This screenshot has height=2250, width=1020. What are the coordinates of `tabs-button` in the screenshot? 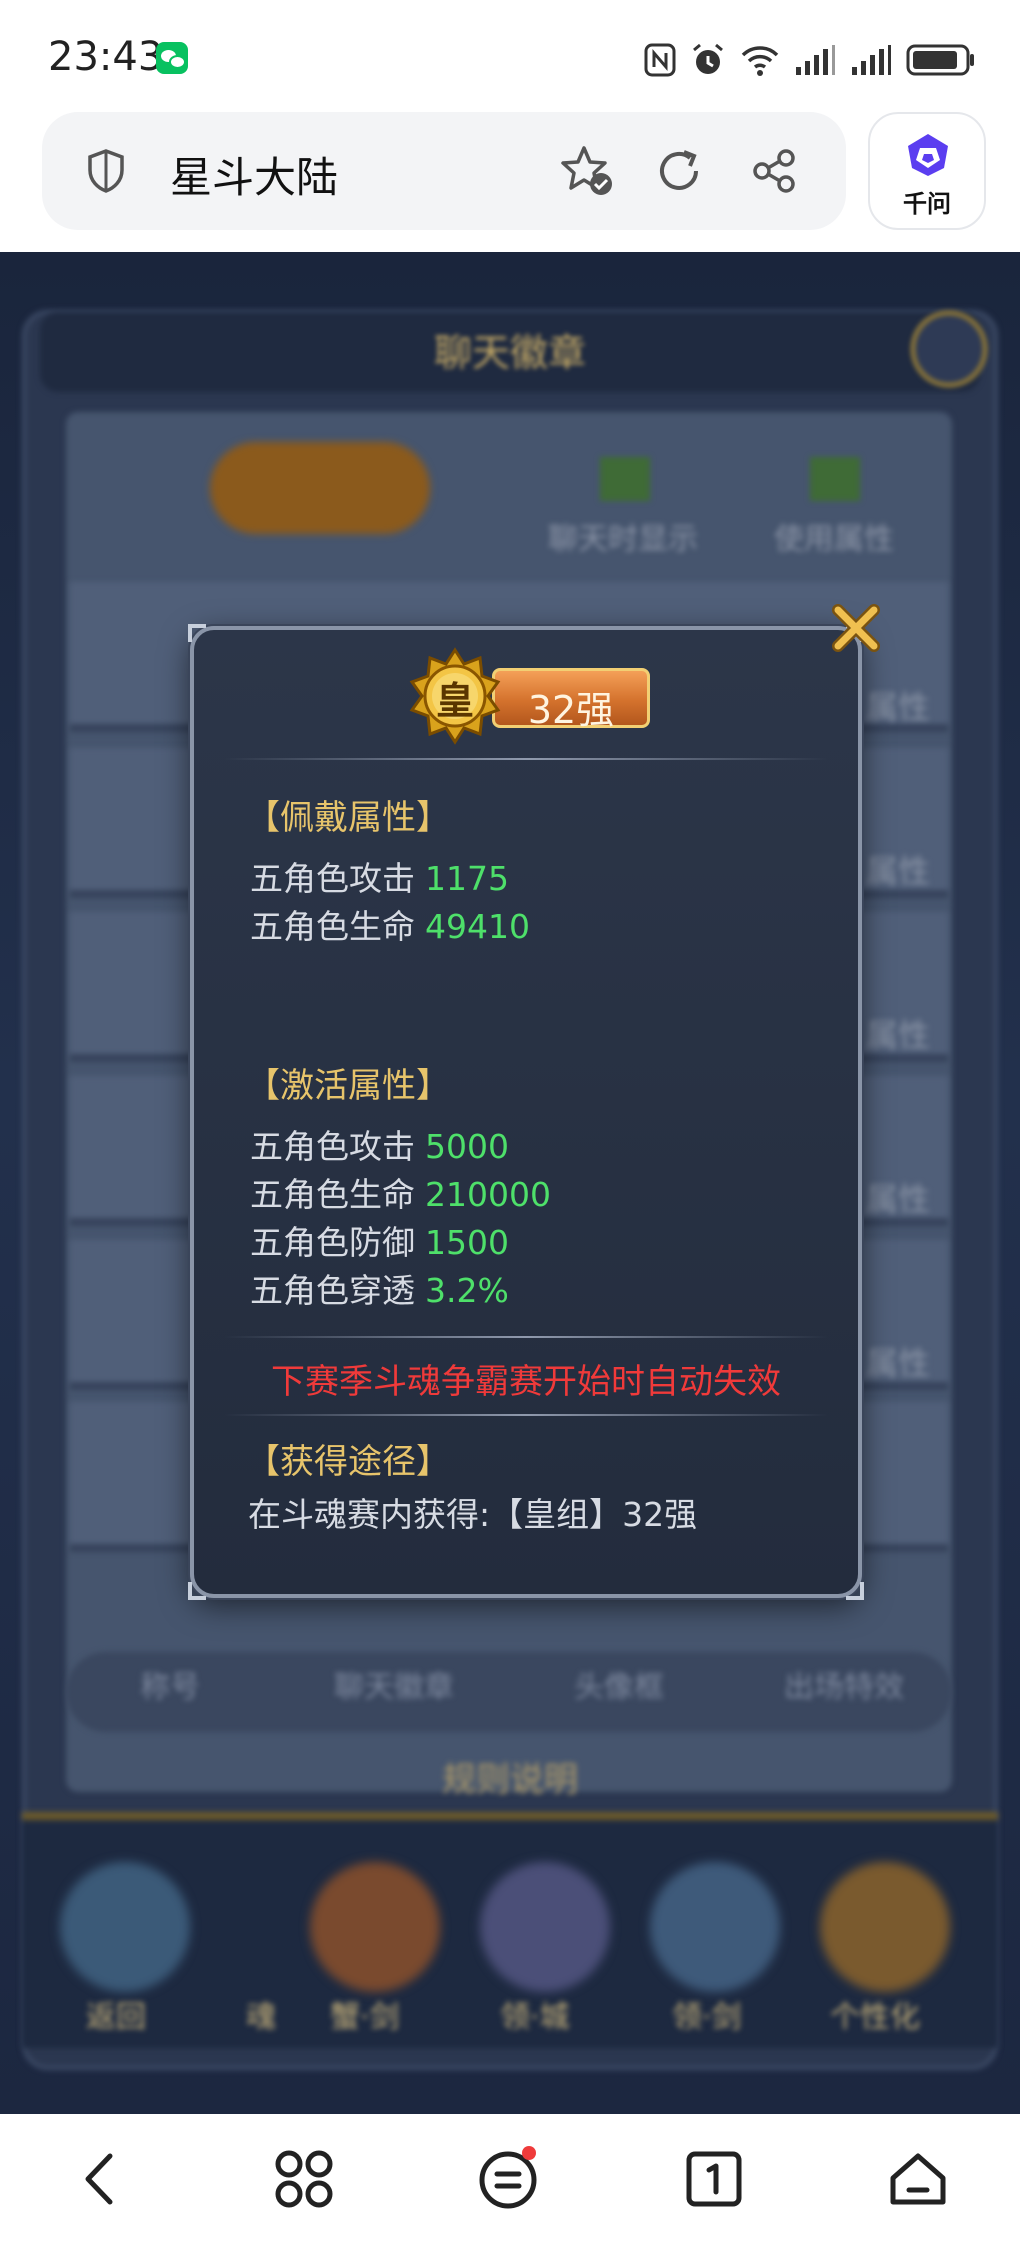 It's located at (714, 2184).